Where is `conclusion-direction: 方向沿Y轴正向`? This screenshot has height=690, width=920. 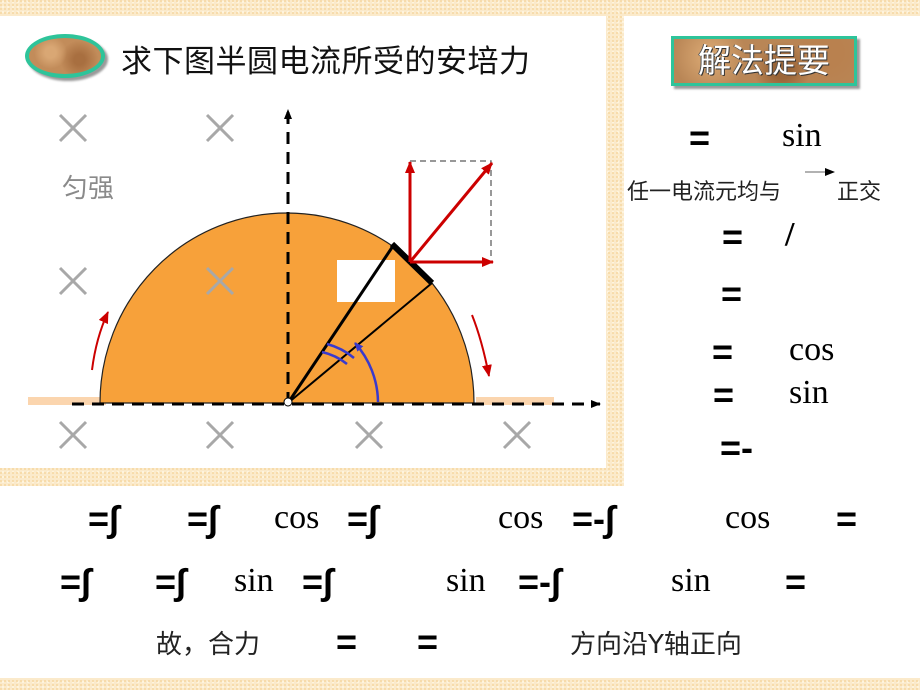 conclusion-direction: 方向沿Y轴正向 is located at coordinates (656, 645).